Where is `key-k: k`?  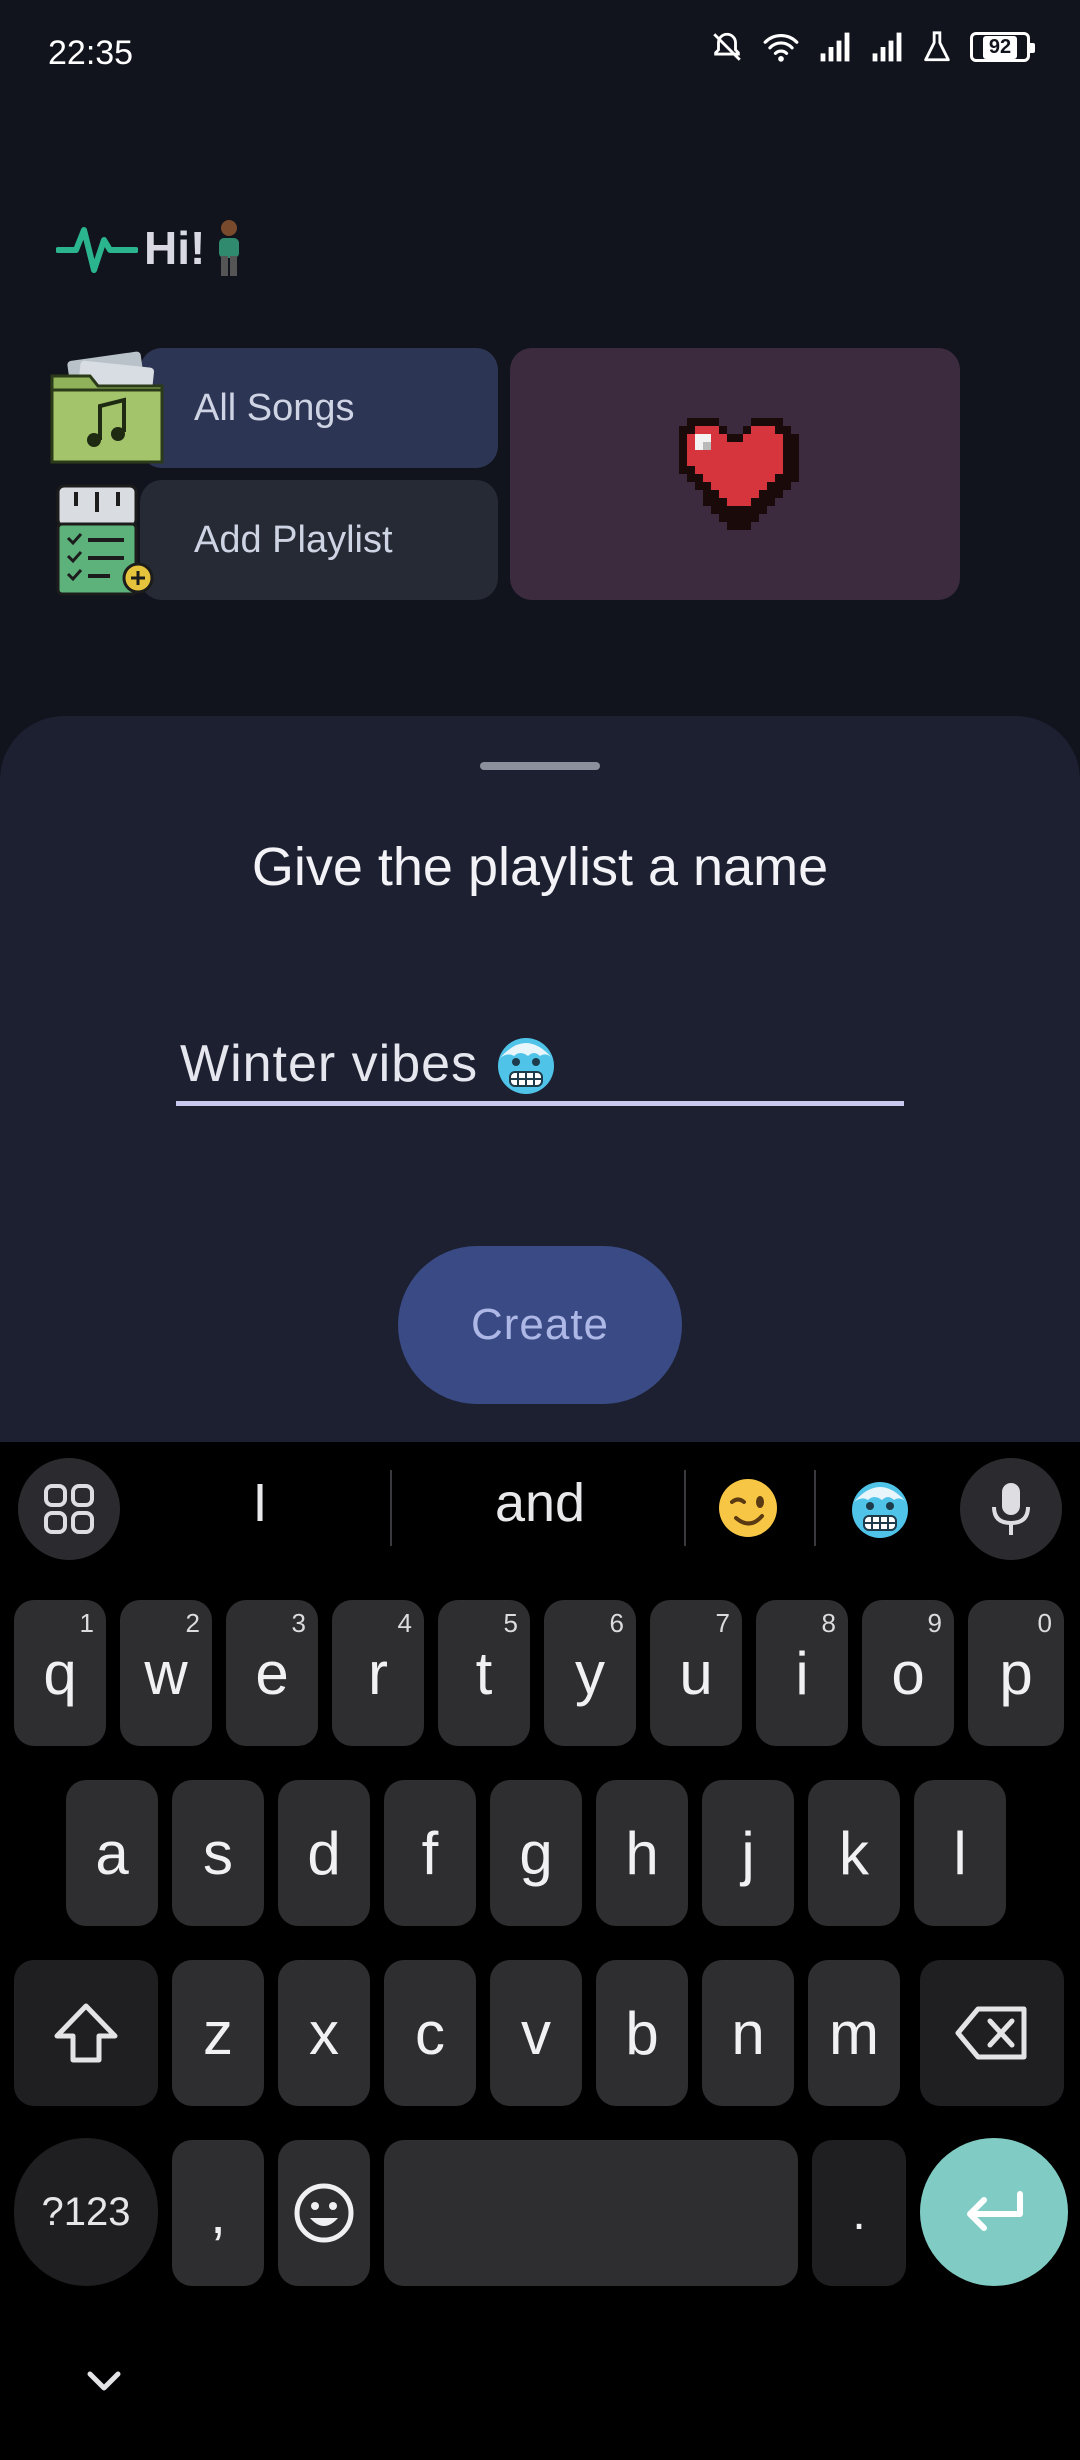 key-k: k is located at coordinates (854, 1853).